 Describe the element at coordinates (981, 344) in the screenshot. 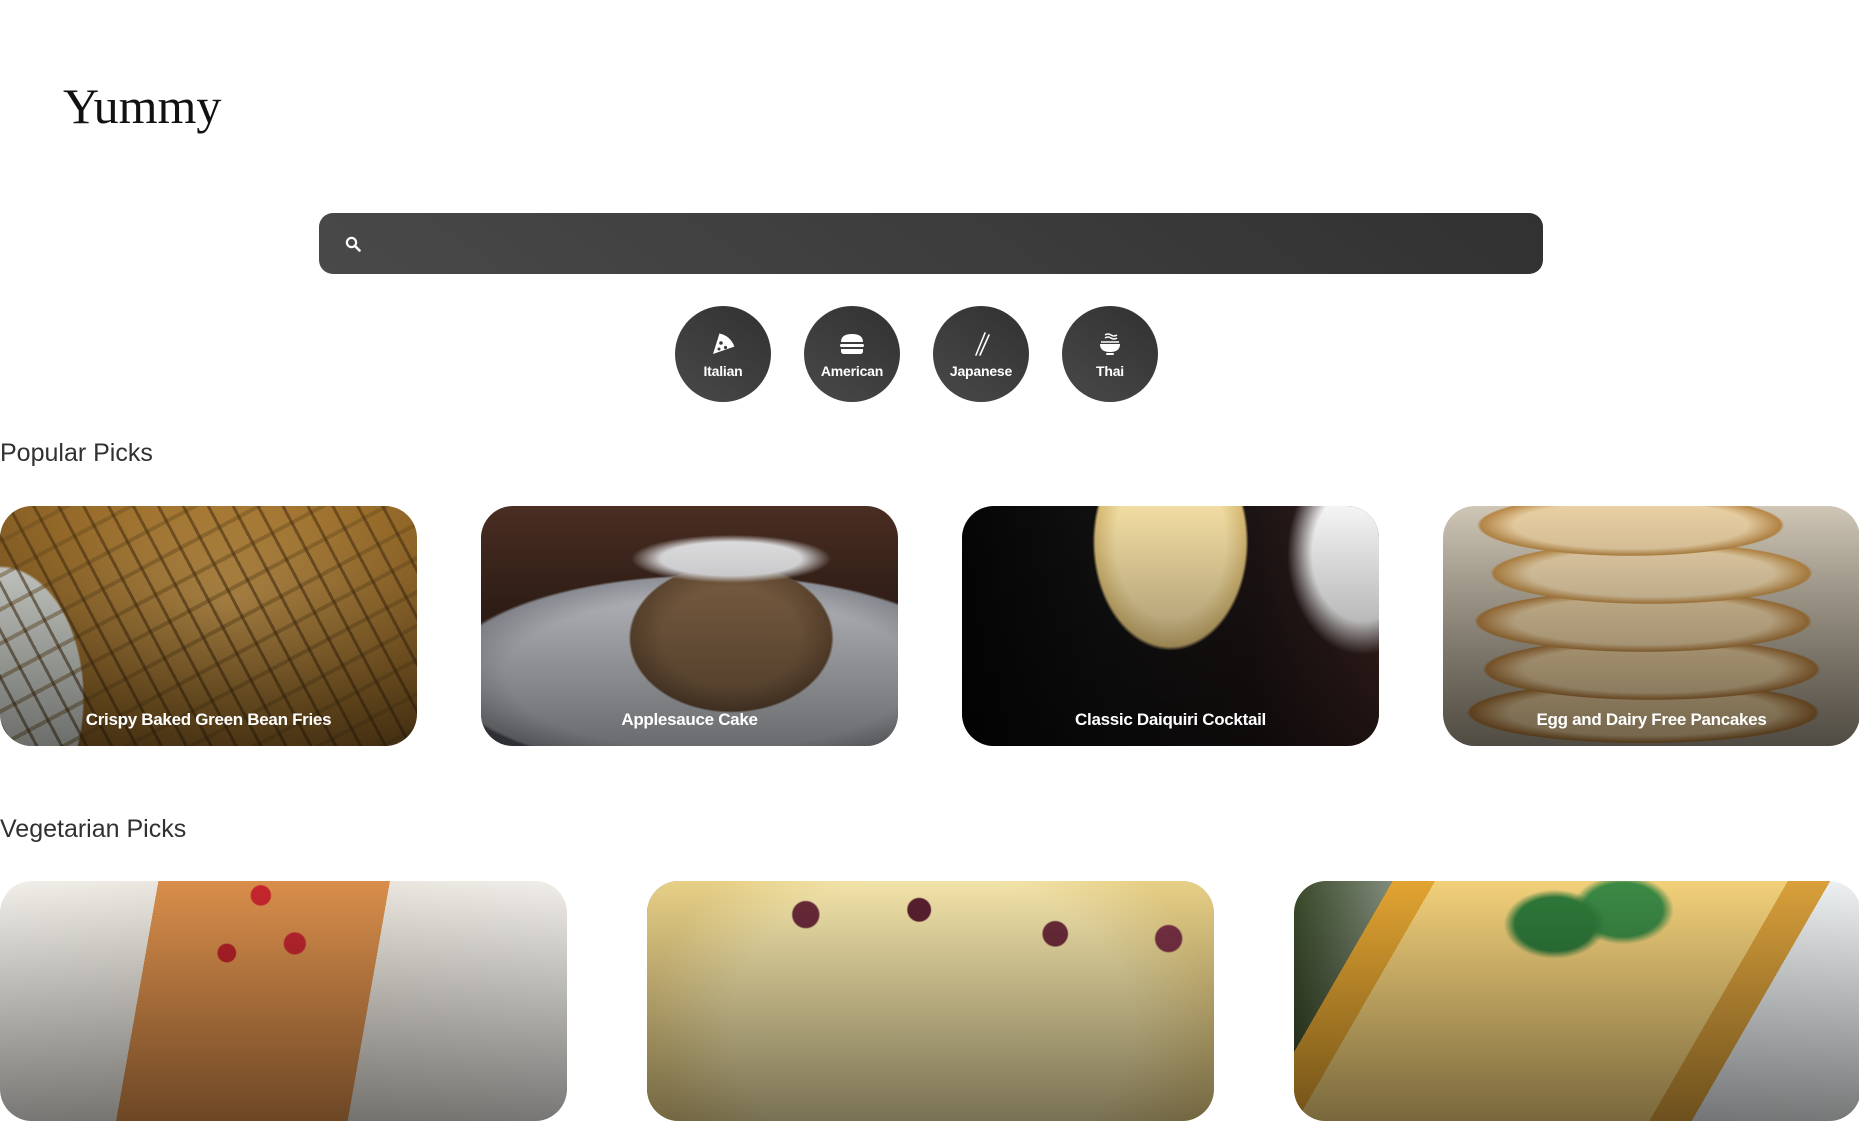

I see `chopsticks-icon` at that location.